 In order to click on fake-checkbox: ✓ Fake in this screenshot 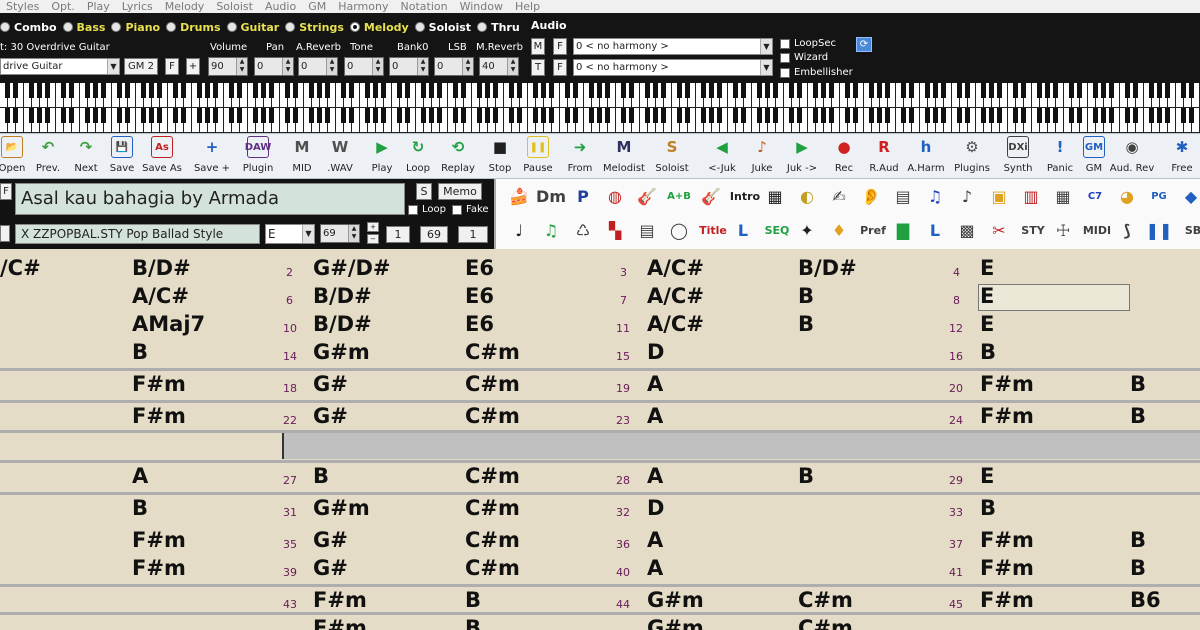, I will do `click(470, 210)`.